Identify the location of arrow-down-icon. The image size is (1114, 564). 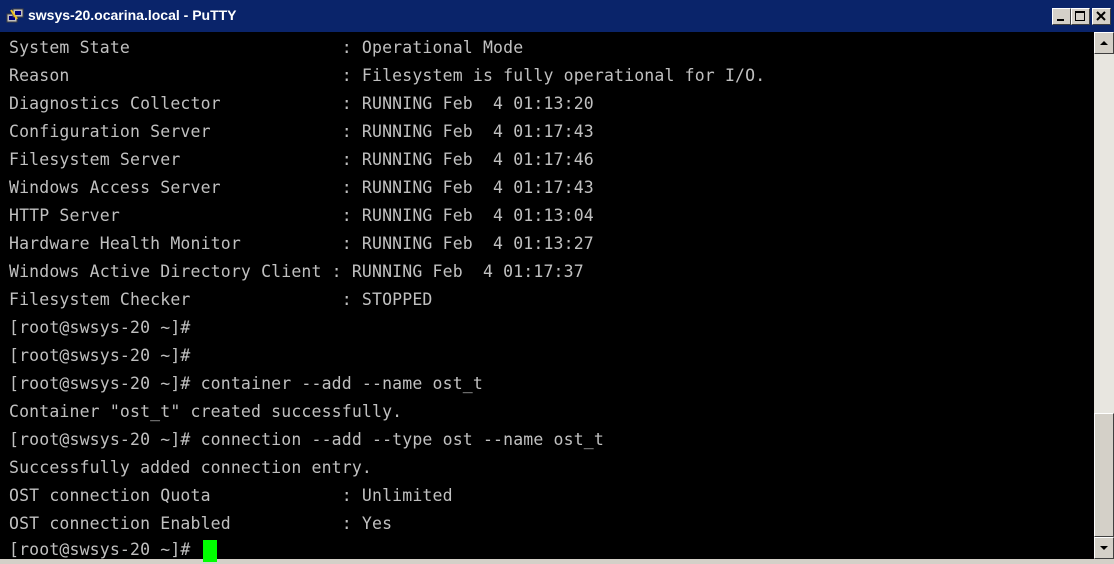
(1104, 548).